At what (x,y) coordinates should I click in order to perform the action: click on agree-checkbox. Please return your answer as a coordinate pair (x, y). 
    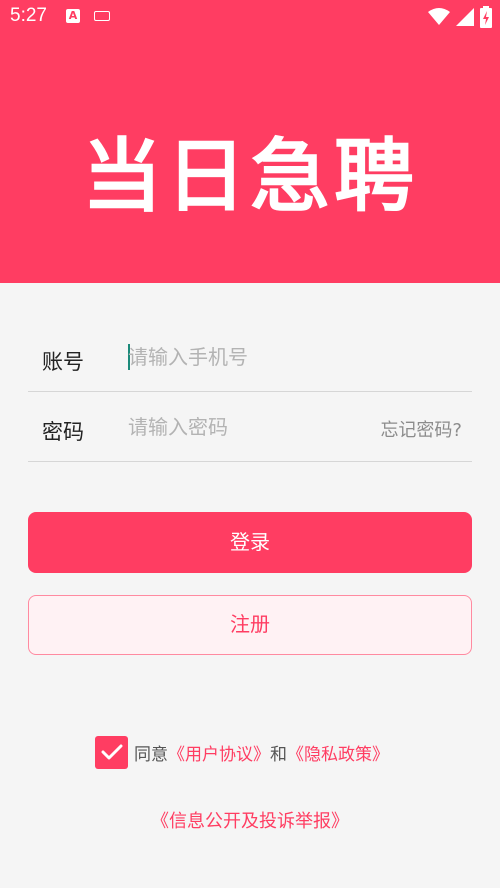
    Looking at the image, I should click on (111, 752).